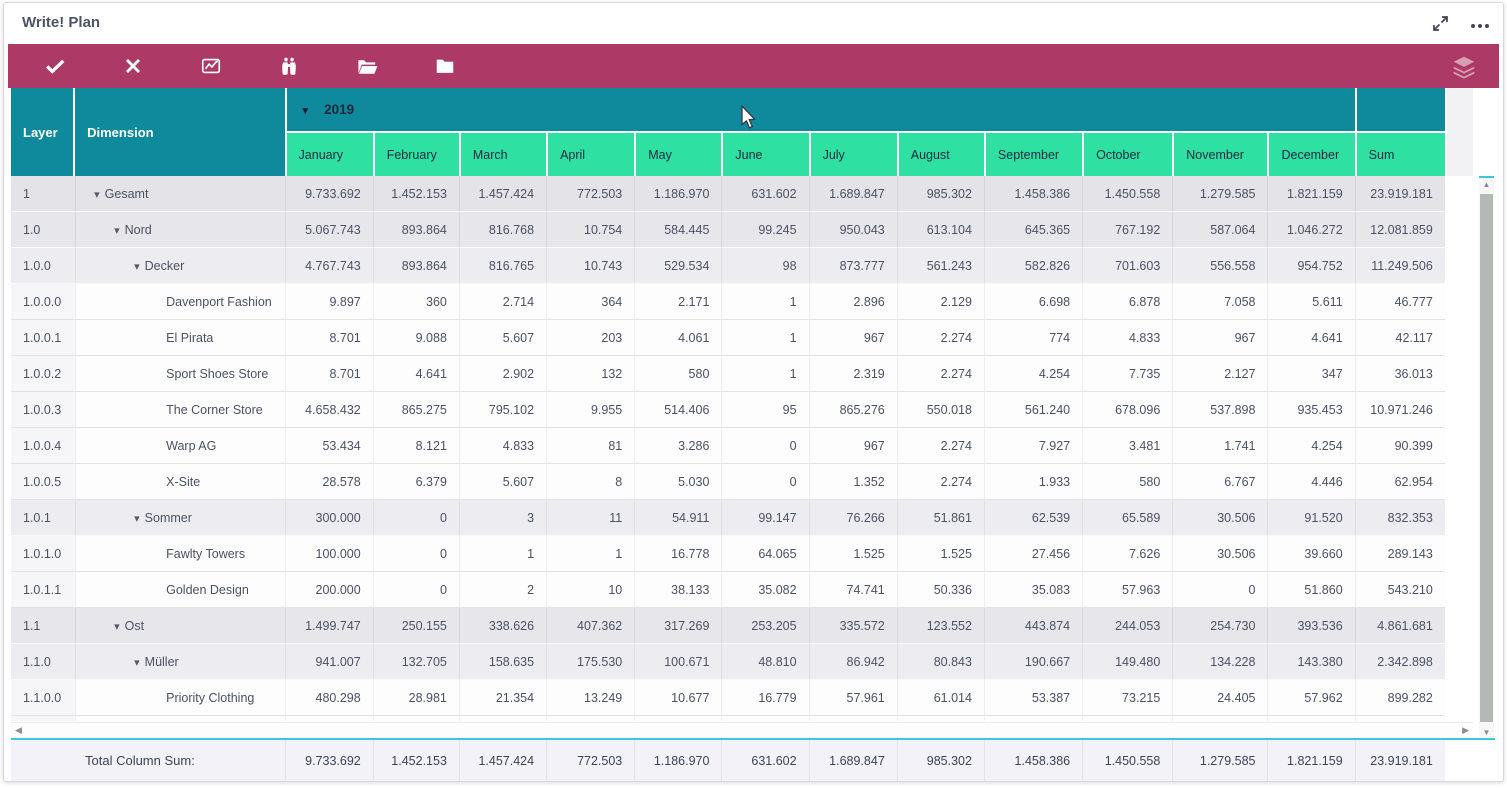 This screenshot has height=788, width=1507. I want to click on value-cell: 1.457.424, so click(502, 194).